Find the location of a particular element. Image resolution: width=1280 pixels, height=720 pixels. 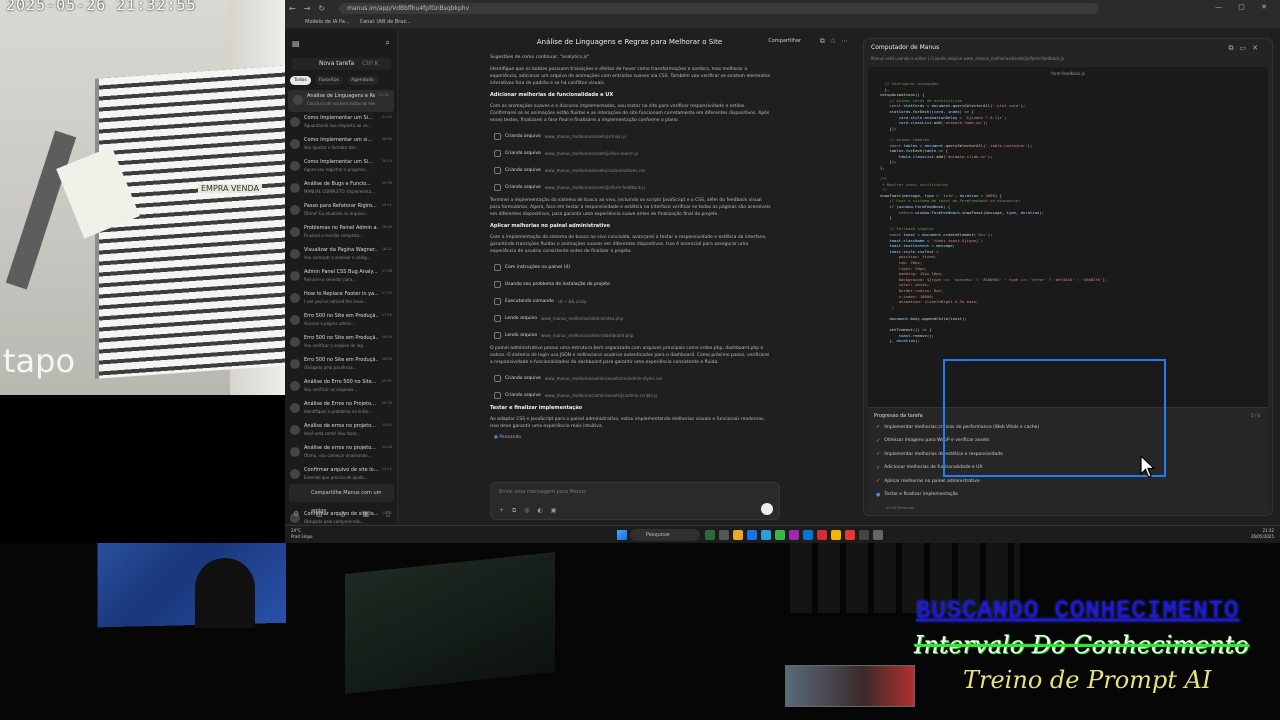

mobile-icon: ▯ is located at coordinates (388, 514).